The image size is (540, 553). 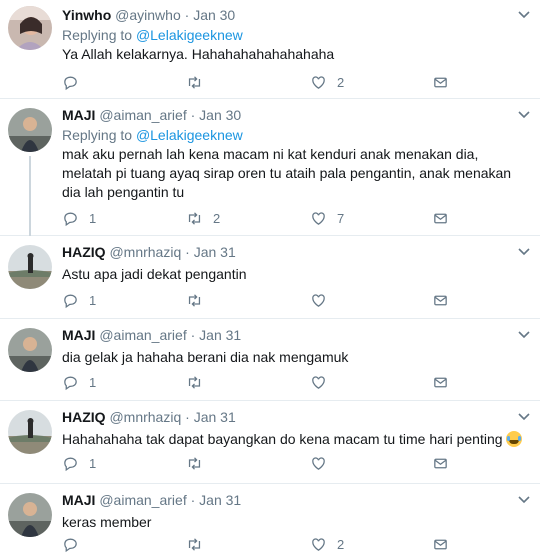 I want to click on user-name: Yinwho, so click(x=86, y=15).